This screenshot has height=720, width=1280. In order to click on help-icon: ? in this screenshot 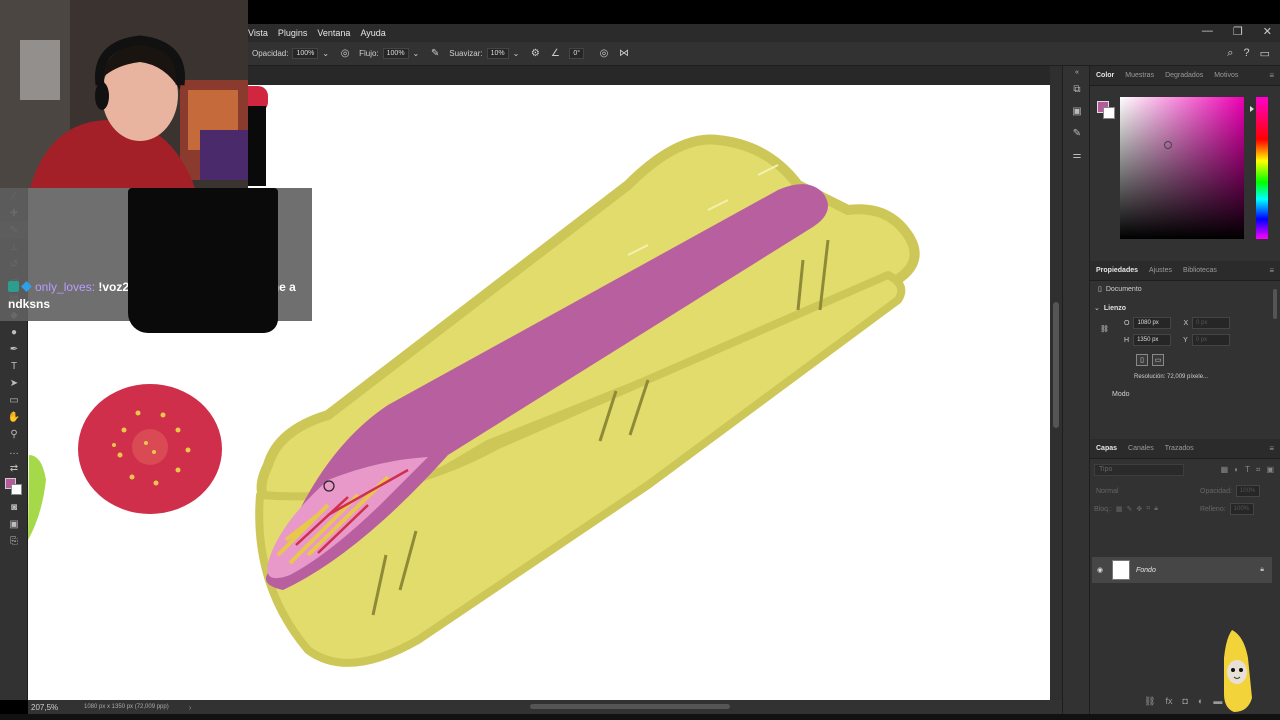, I will do `click(1246, 53)`.